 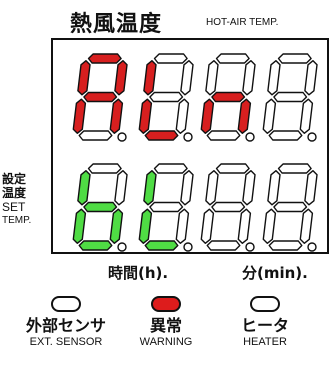 I want to click on bottom-digit-3-segment-e, so click(x=207, y=226).